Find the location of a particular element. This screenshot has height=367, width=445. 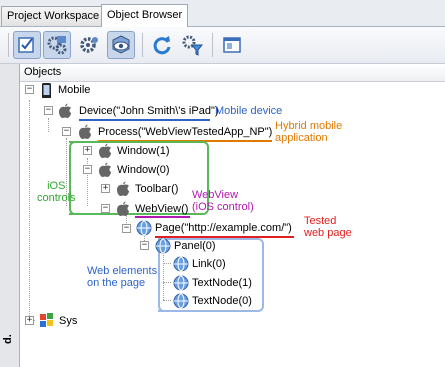

tree-item-device: Device("John Smith\'s iPad") is located at coordinates (149, 111).